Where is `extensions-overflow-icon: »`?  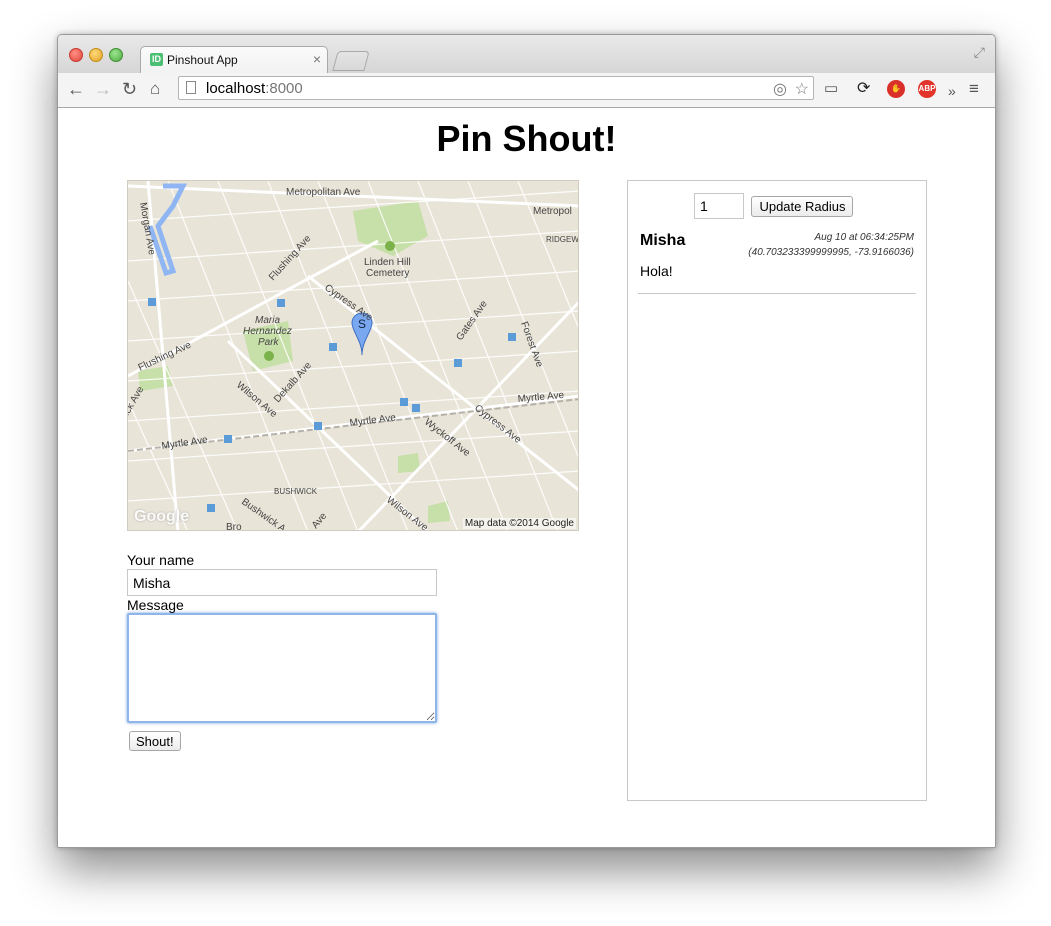 extensions-overflow-icon: » is located at coordinates (952, 91).